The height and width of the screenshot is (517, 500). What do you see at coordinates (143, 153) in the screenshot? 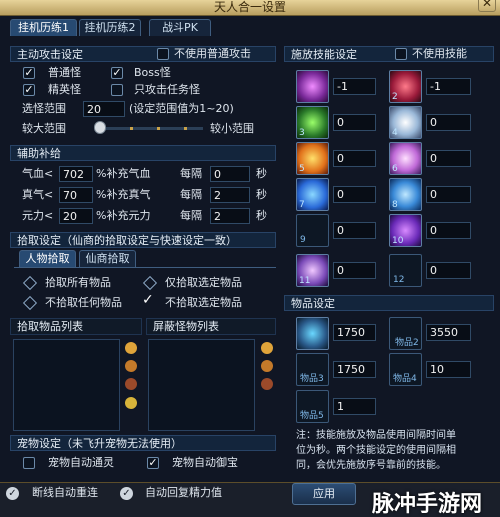
I see `supply-section-header: 辅助补给` at bounding box center [143, 153].